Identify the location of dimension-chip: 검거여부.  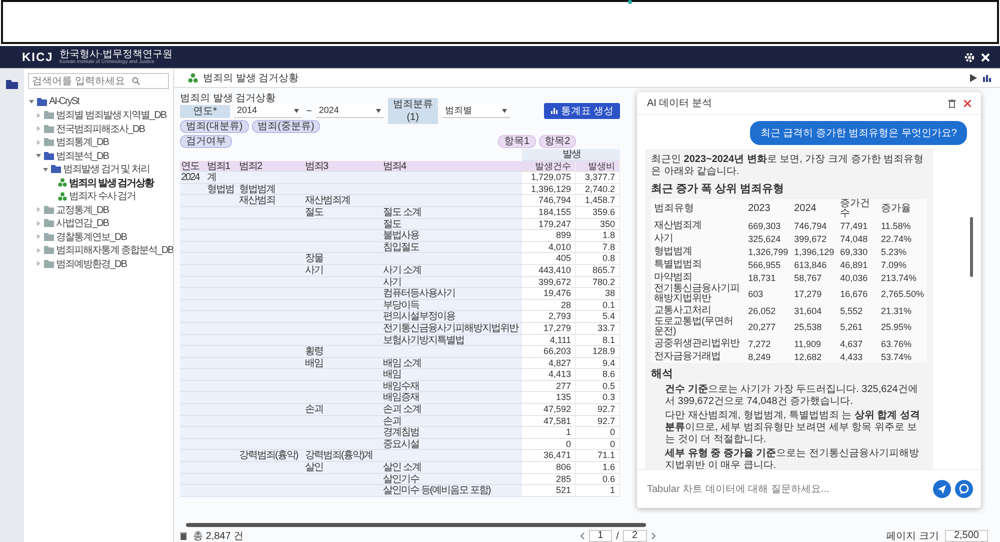
(206, 141).